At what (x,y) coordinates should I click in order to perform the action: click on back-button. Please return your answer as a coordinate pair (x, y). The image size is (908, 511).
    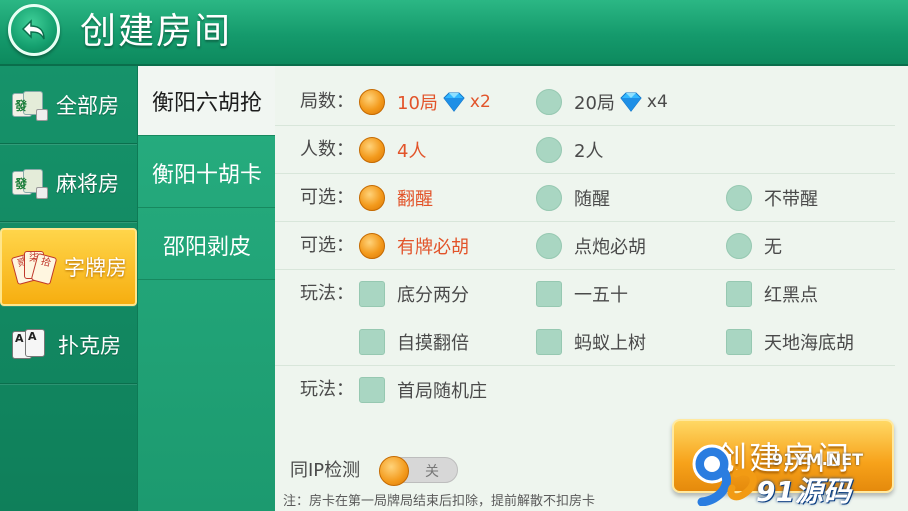
    Looking at the image, I should click on (34, 30).